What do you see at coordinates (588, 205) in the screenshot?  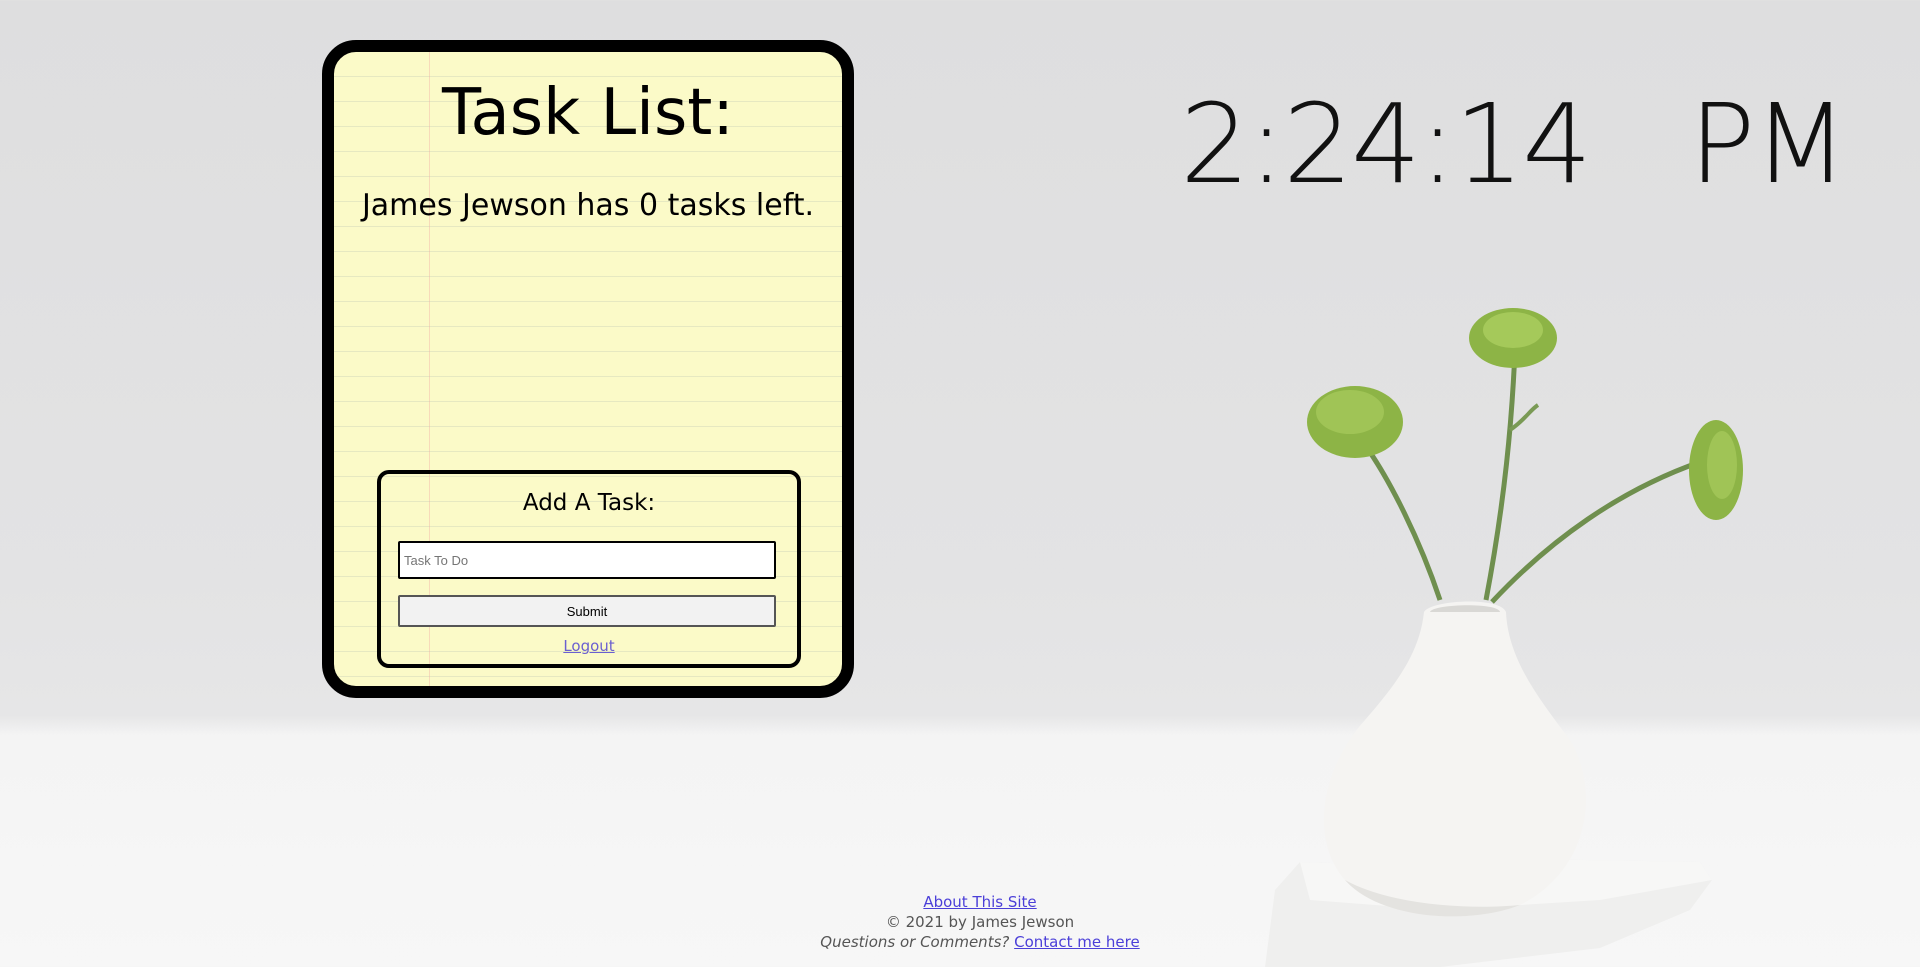 I see `task-count-text: James Jewson has 0 tasks left.` at bounding box center [588, 205].